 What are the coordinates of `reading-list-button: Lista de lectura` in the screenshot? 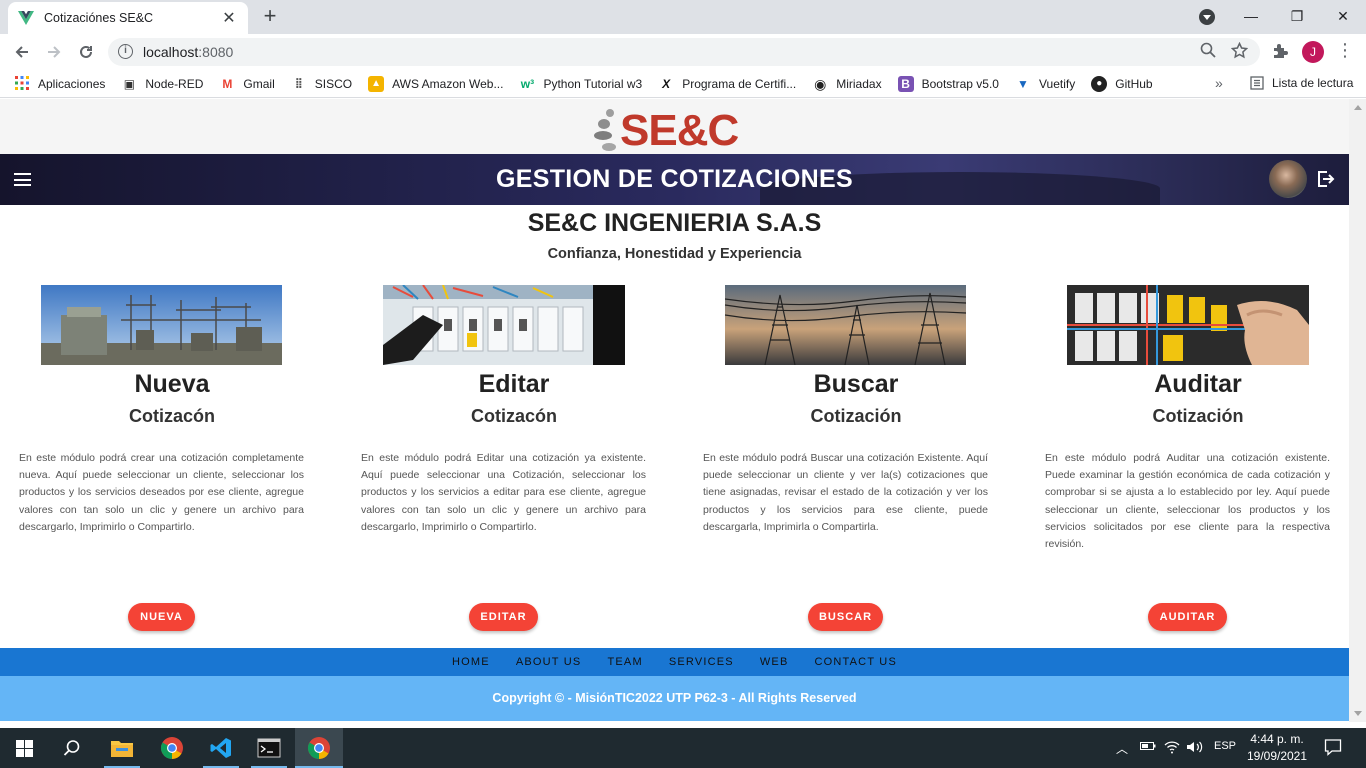 It's located at (1301, 83).